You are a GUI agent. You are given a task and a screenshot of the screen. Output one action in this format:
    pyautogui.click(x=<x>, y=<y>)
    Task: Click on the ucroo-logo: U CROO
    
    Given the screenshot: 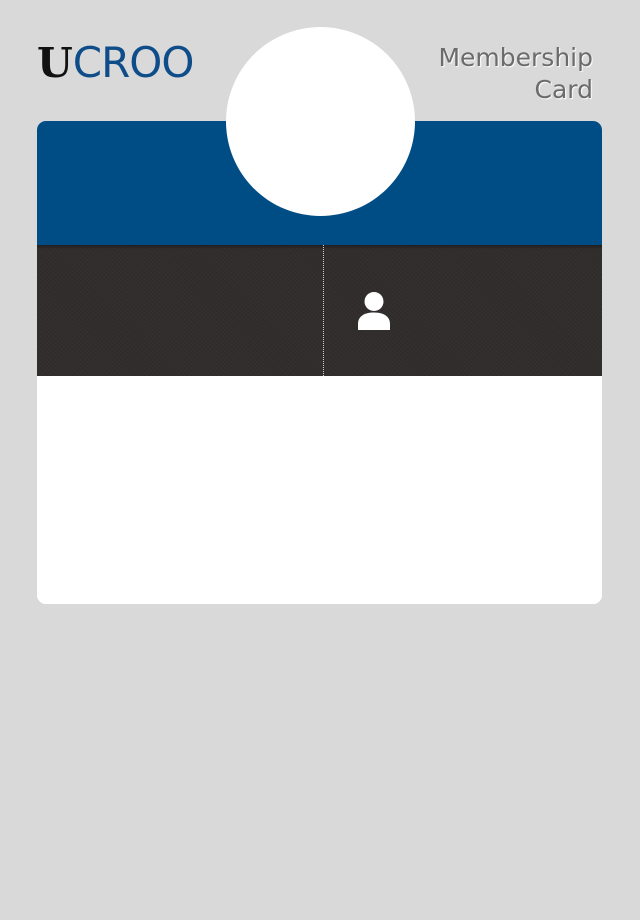 What is the action you would take?
    pyautogui.click(x=116, y=62)
    